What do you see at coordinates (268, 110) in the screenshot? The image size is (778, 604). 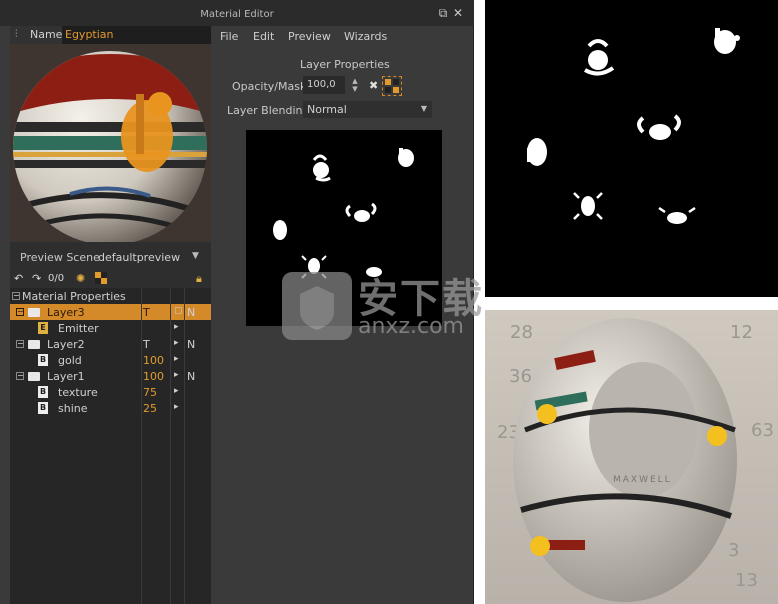 I see `layer-blending-label: Layer Blending` at bounding box center [268, 110].